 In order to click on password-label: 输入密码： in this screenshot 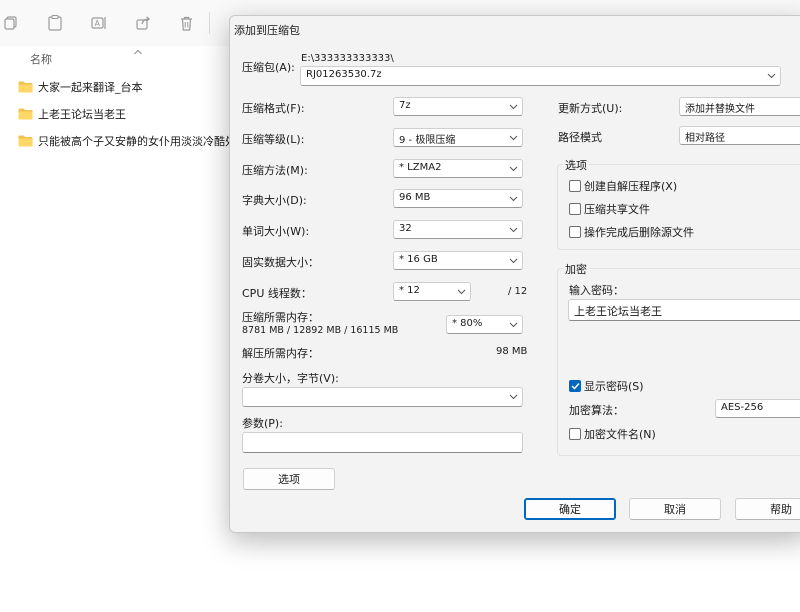, I will do `click(596, 290)`.